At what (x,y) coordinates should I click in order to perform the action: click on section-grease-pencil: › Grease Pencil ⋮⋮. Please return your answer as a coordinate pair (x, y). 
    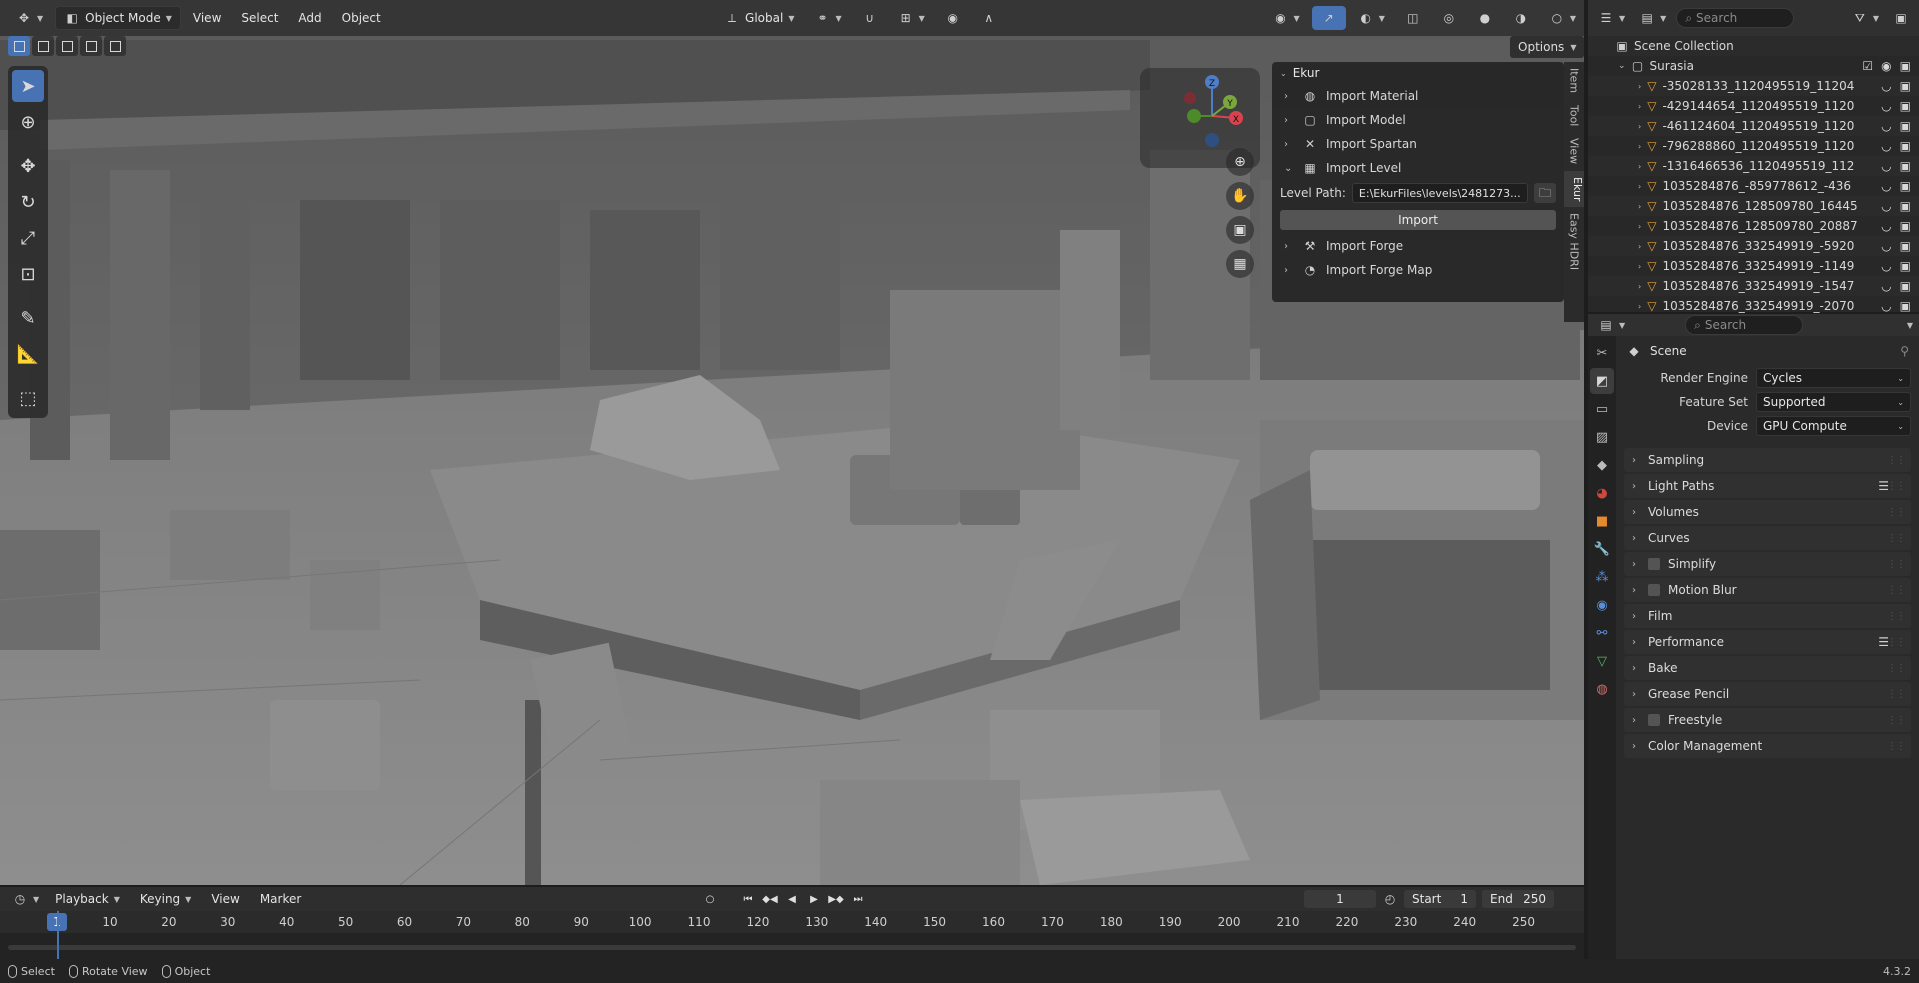
    Looking at the image, I should click on (1767, 694).